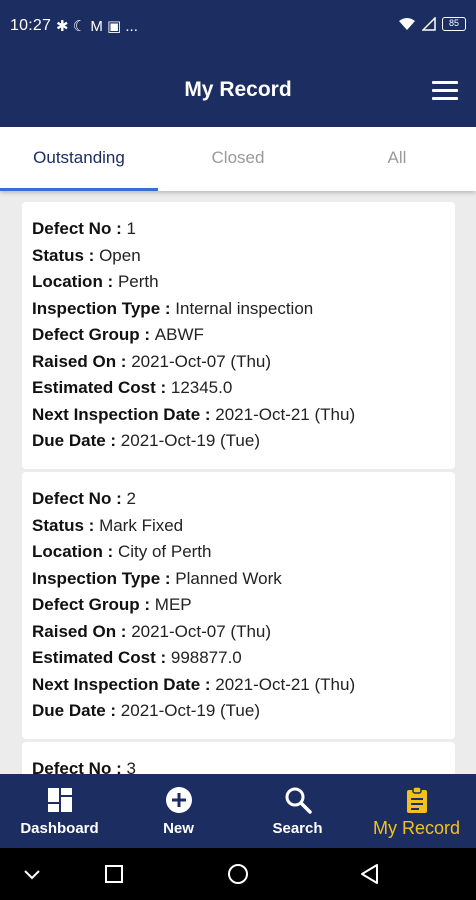 This screenshot has height=900, width=476. I want to click on chevron-down-icon, so click(32, 874).